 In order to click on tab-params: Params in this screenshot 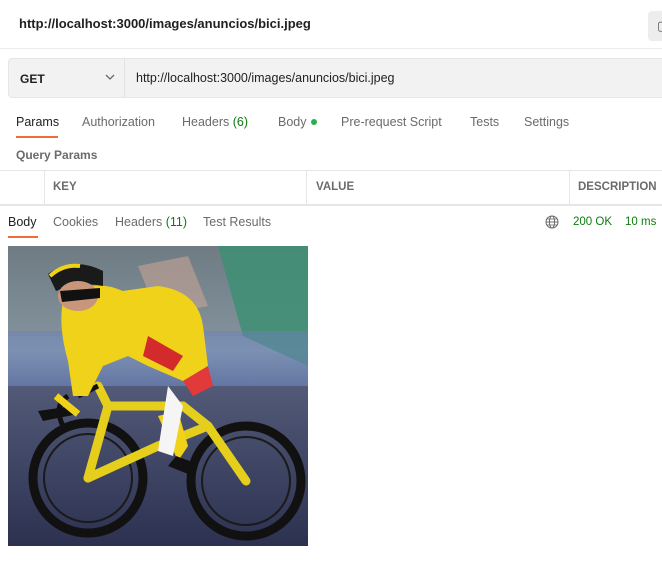, I will do `click(37, 122)`.